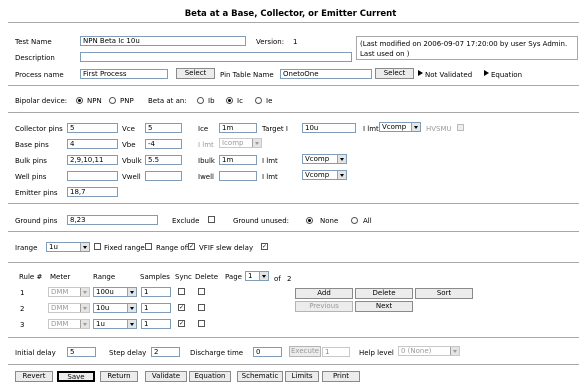 Image resolution: width=581 pixels, height=384 pixels. I want to click on help-level-label: Help level, so click(376, 353).